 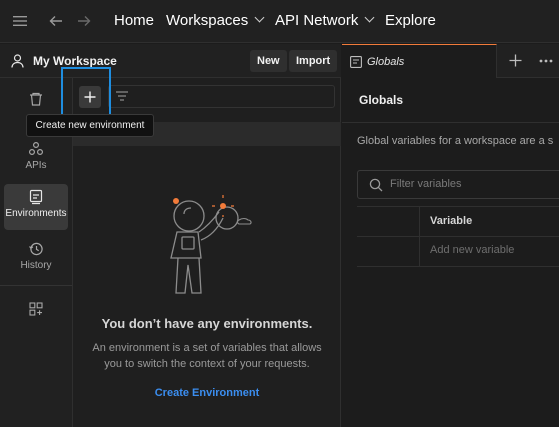 I want to click on environment-search-input, so click(x=221, y=96).